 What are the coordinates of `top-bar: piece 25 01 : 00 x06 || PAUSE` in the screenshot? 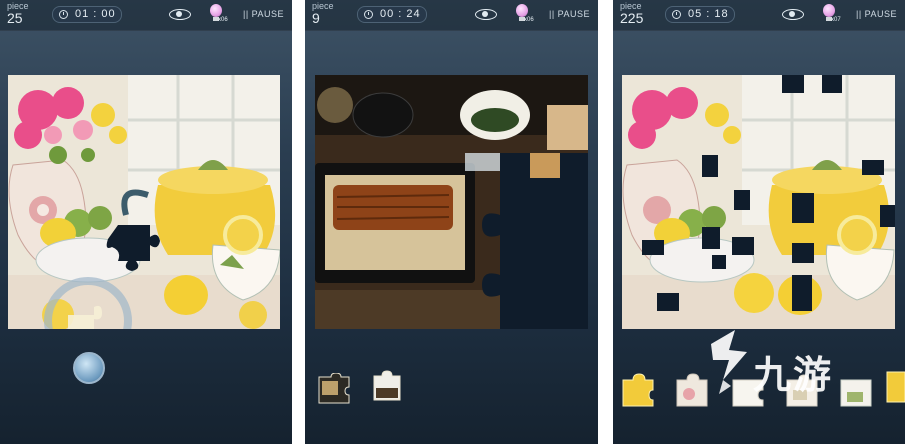 It's located at (146, 15).